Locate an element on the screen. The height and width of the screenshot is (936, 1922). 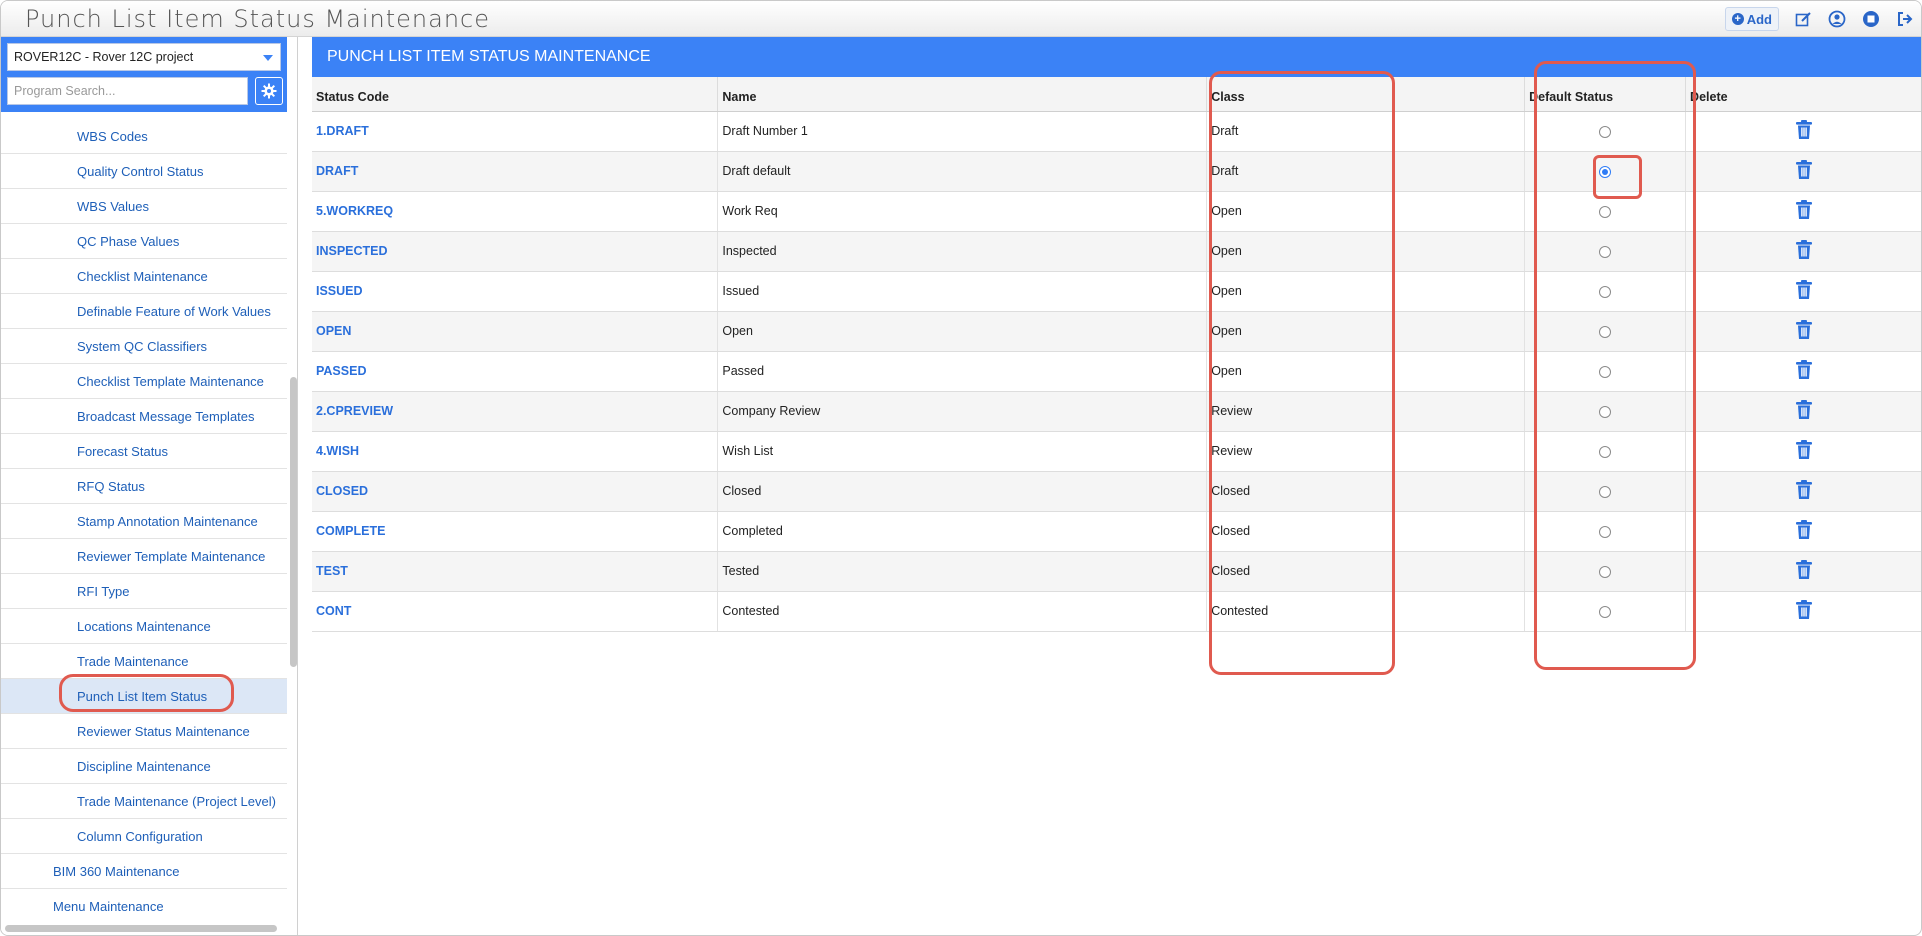
status-code-link: 4.WISH is located at coordinates (515, 451).